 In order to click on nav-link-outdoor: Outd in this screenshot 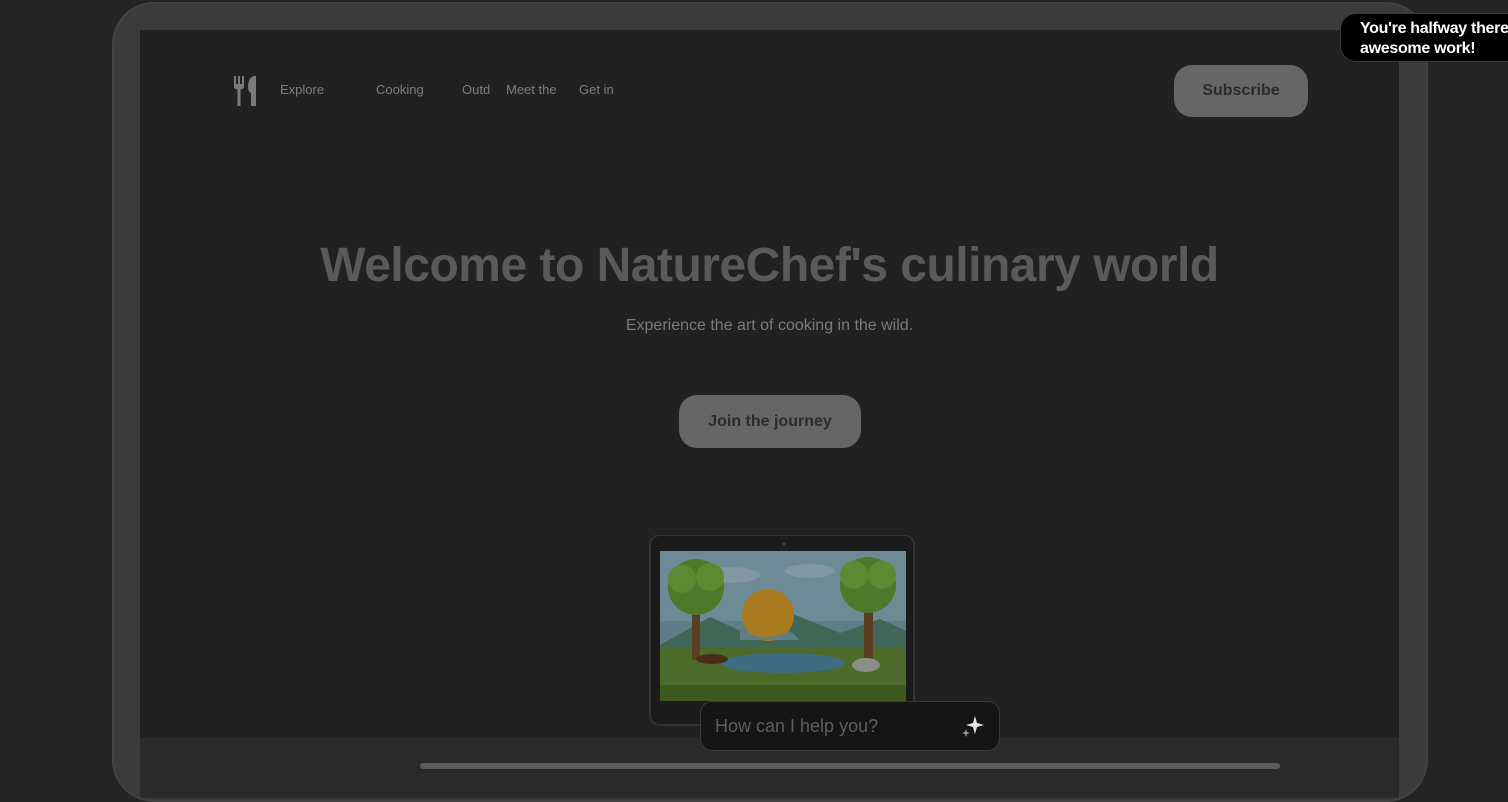, I will do `click(476, 89)`.